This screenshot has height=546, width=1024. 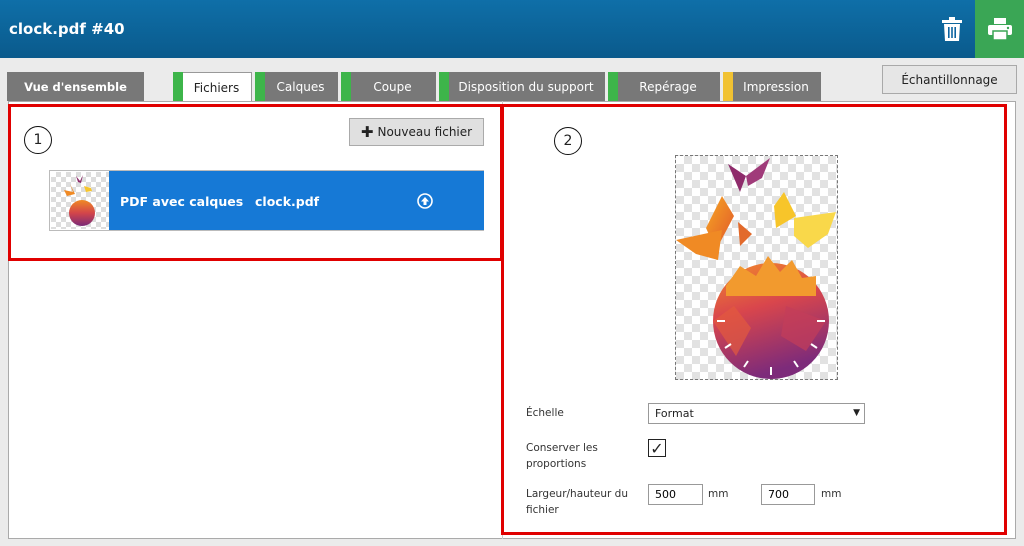 I want to click on tab-cut: Coupe, so click(x=388, y=86).